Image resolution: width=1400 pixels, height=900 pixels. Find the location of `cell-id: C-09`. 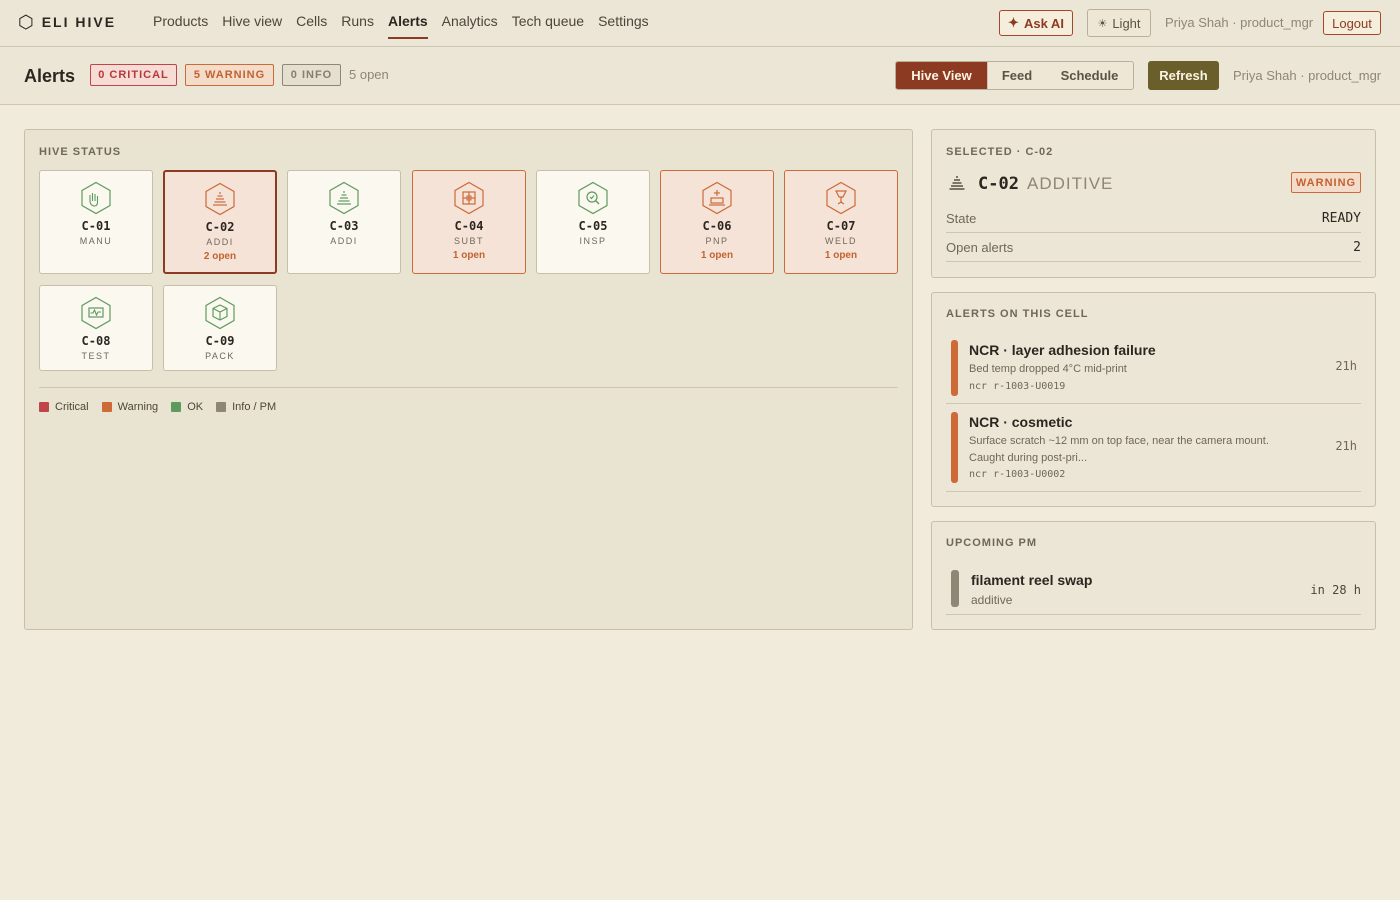

cell-id: C-09 is located at coordinates (220, 341).